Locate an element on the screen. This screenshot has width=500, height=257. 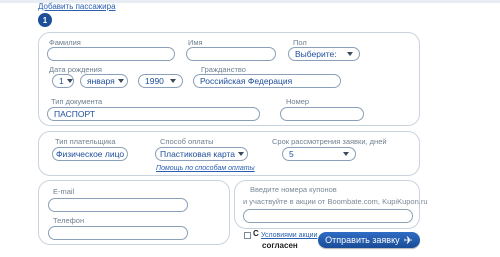
email-input is located at coordinates (118, 205).